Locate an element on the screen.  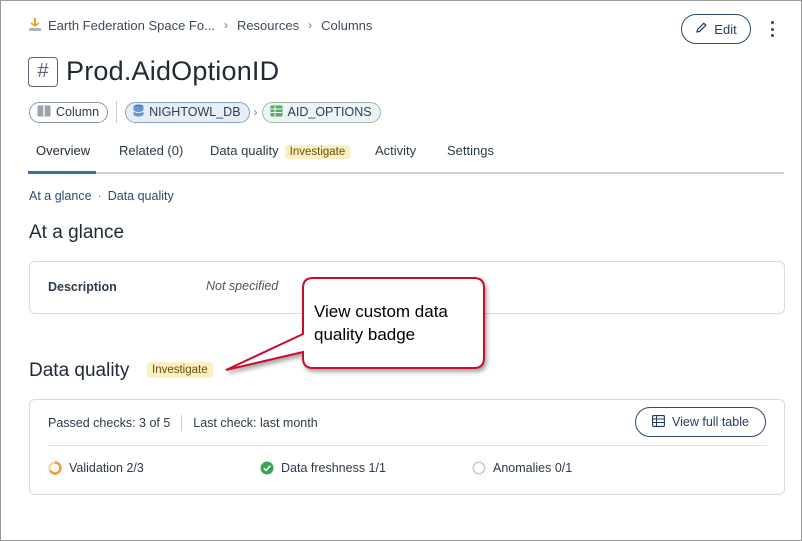
view-full-table-button: View full table is located at coordinates (700, 422).